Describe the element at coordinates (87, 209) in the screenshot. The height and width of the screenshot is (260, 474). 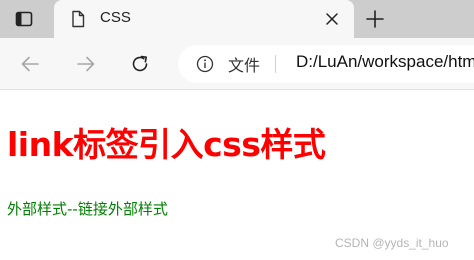
I see `page-paragraph: 外部样式--链接外部样式` at that location.